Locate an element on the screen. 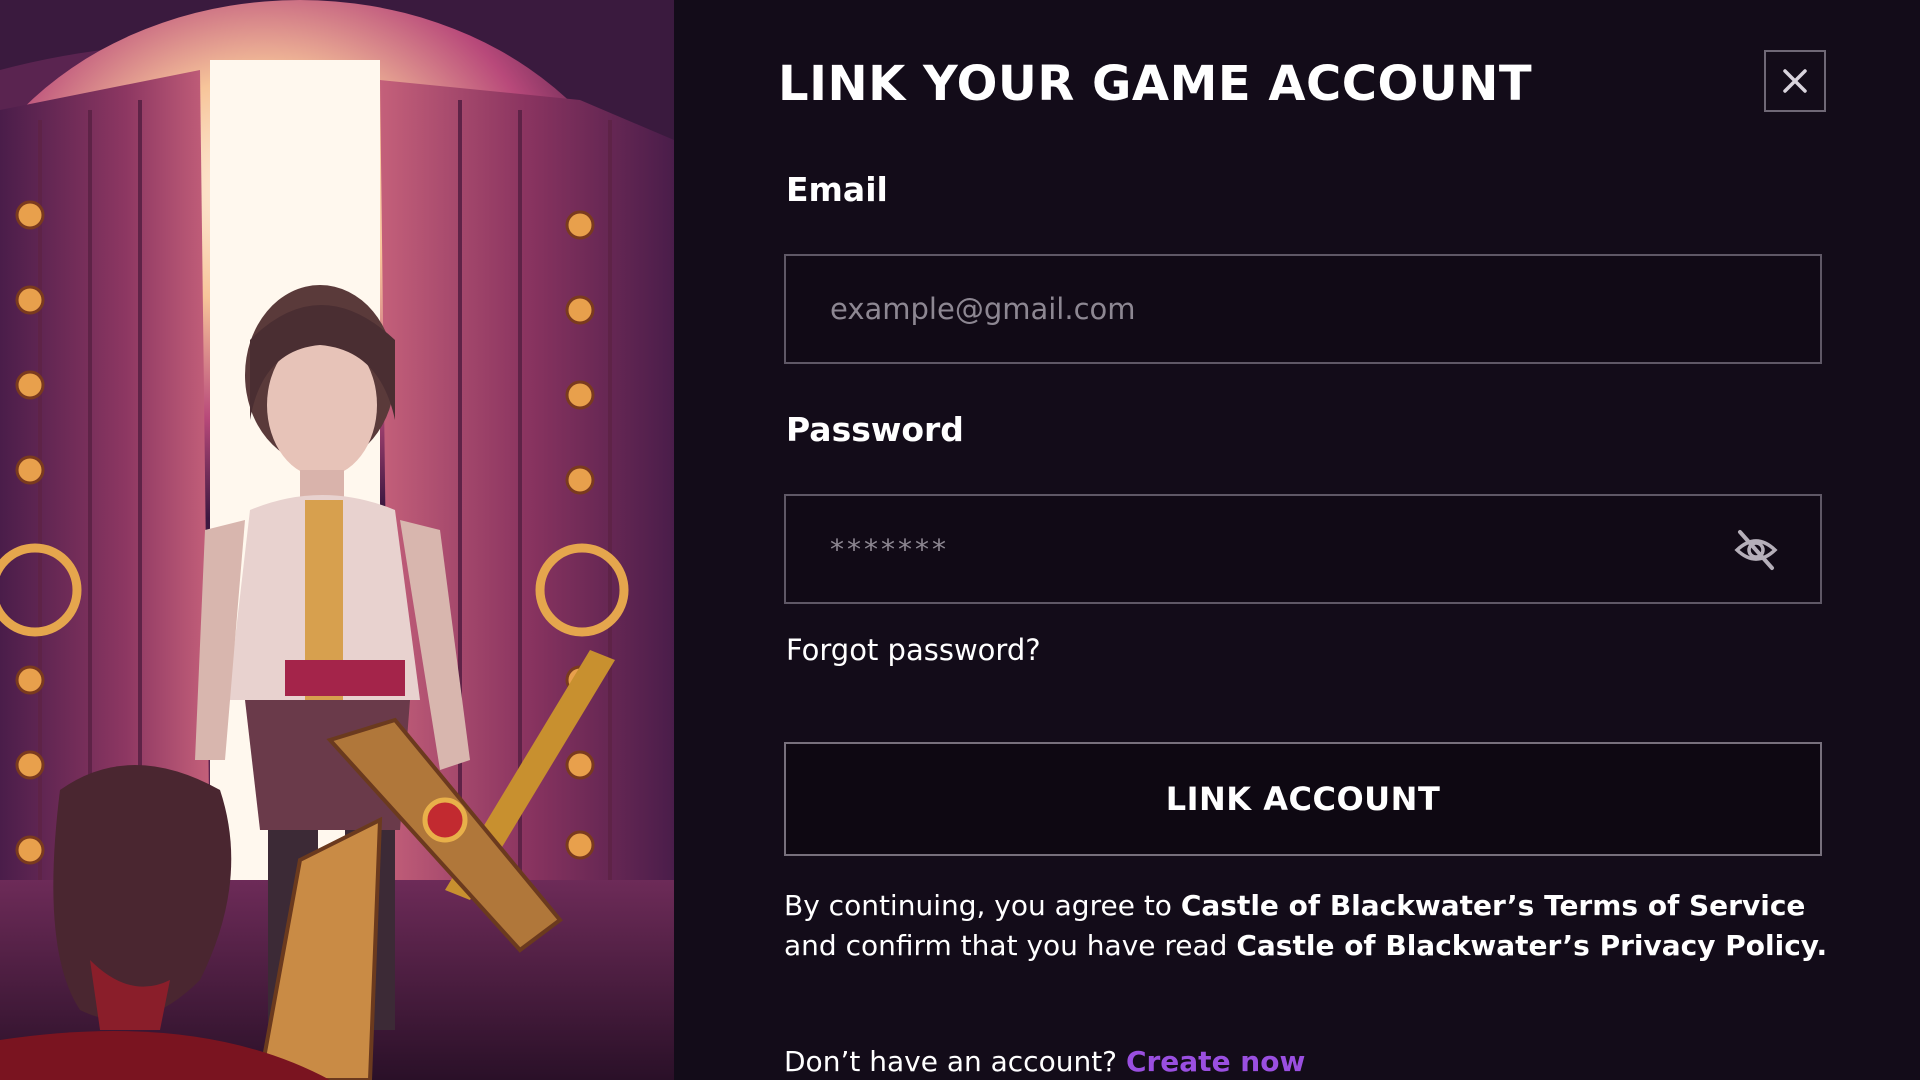 The width and height of the screenshot is (1920, 1080). dialog-title: LINK YOUR GAME ACCOUNT is located at coordinates (1155, 84).